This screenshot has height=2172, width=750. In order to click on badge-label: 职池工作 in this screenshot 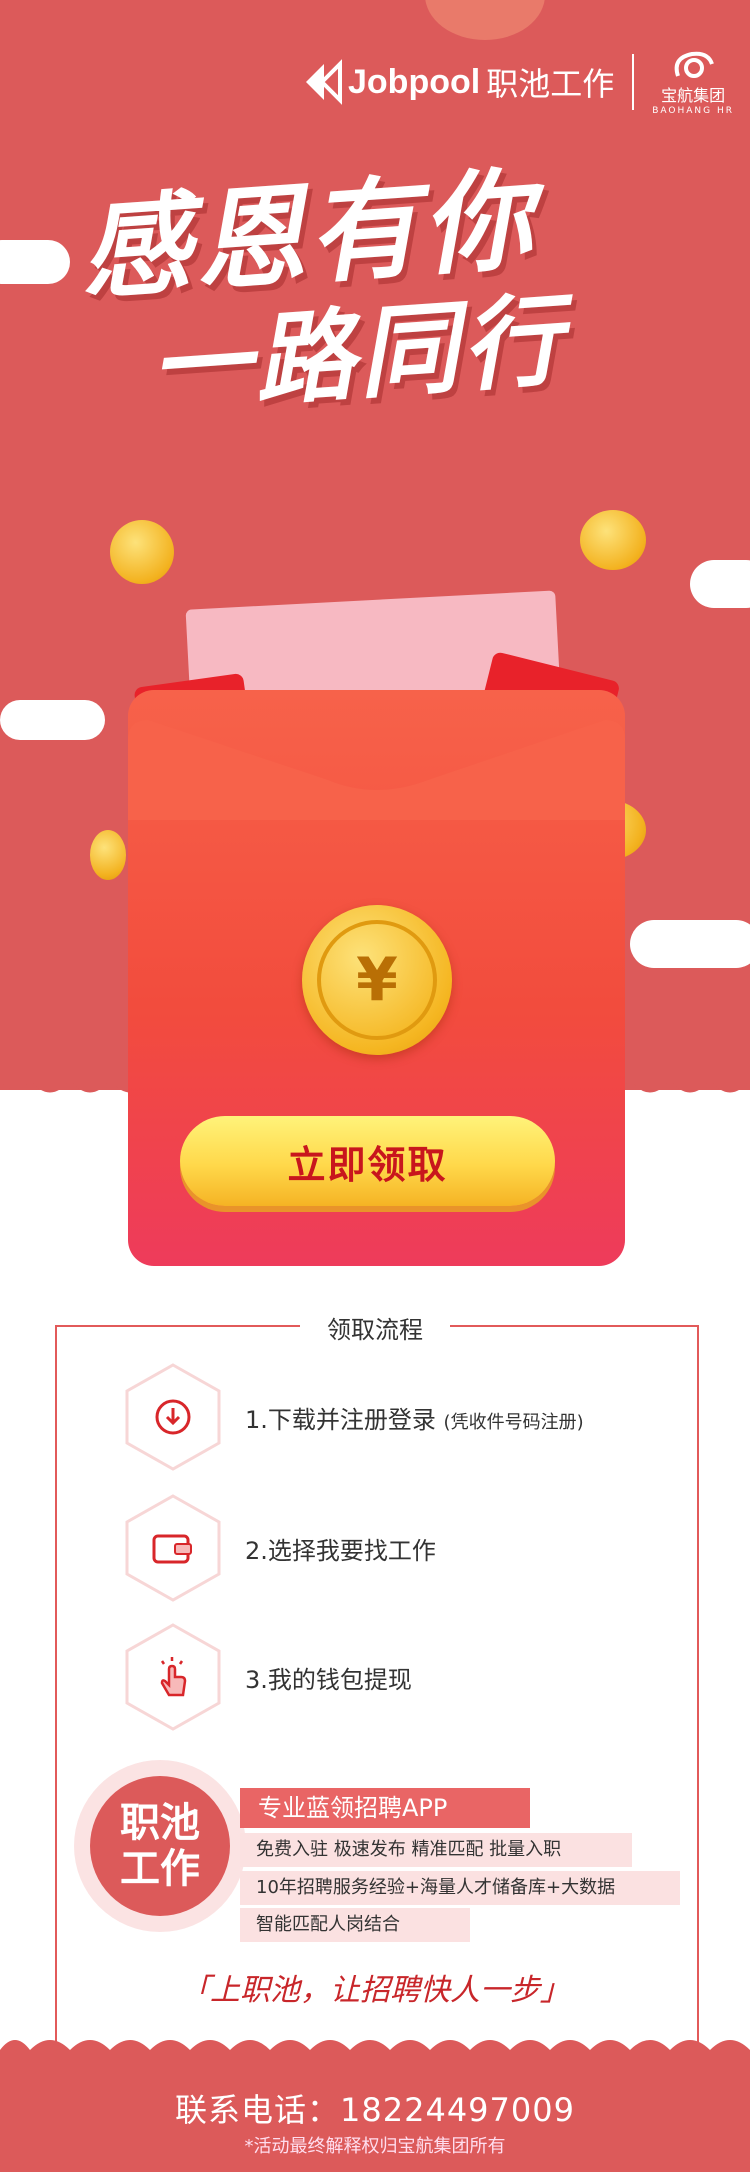, I will do `click(160, 1846)`.